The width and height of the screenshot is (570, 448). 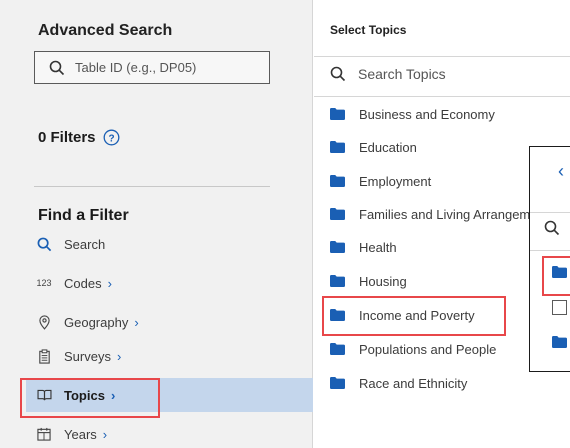 I want to click on topic-label: Income and Poverty, so click(x=417, y=315).